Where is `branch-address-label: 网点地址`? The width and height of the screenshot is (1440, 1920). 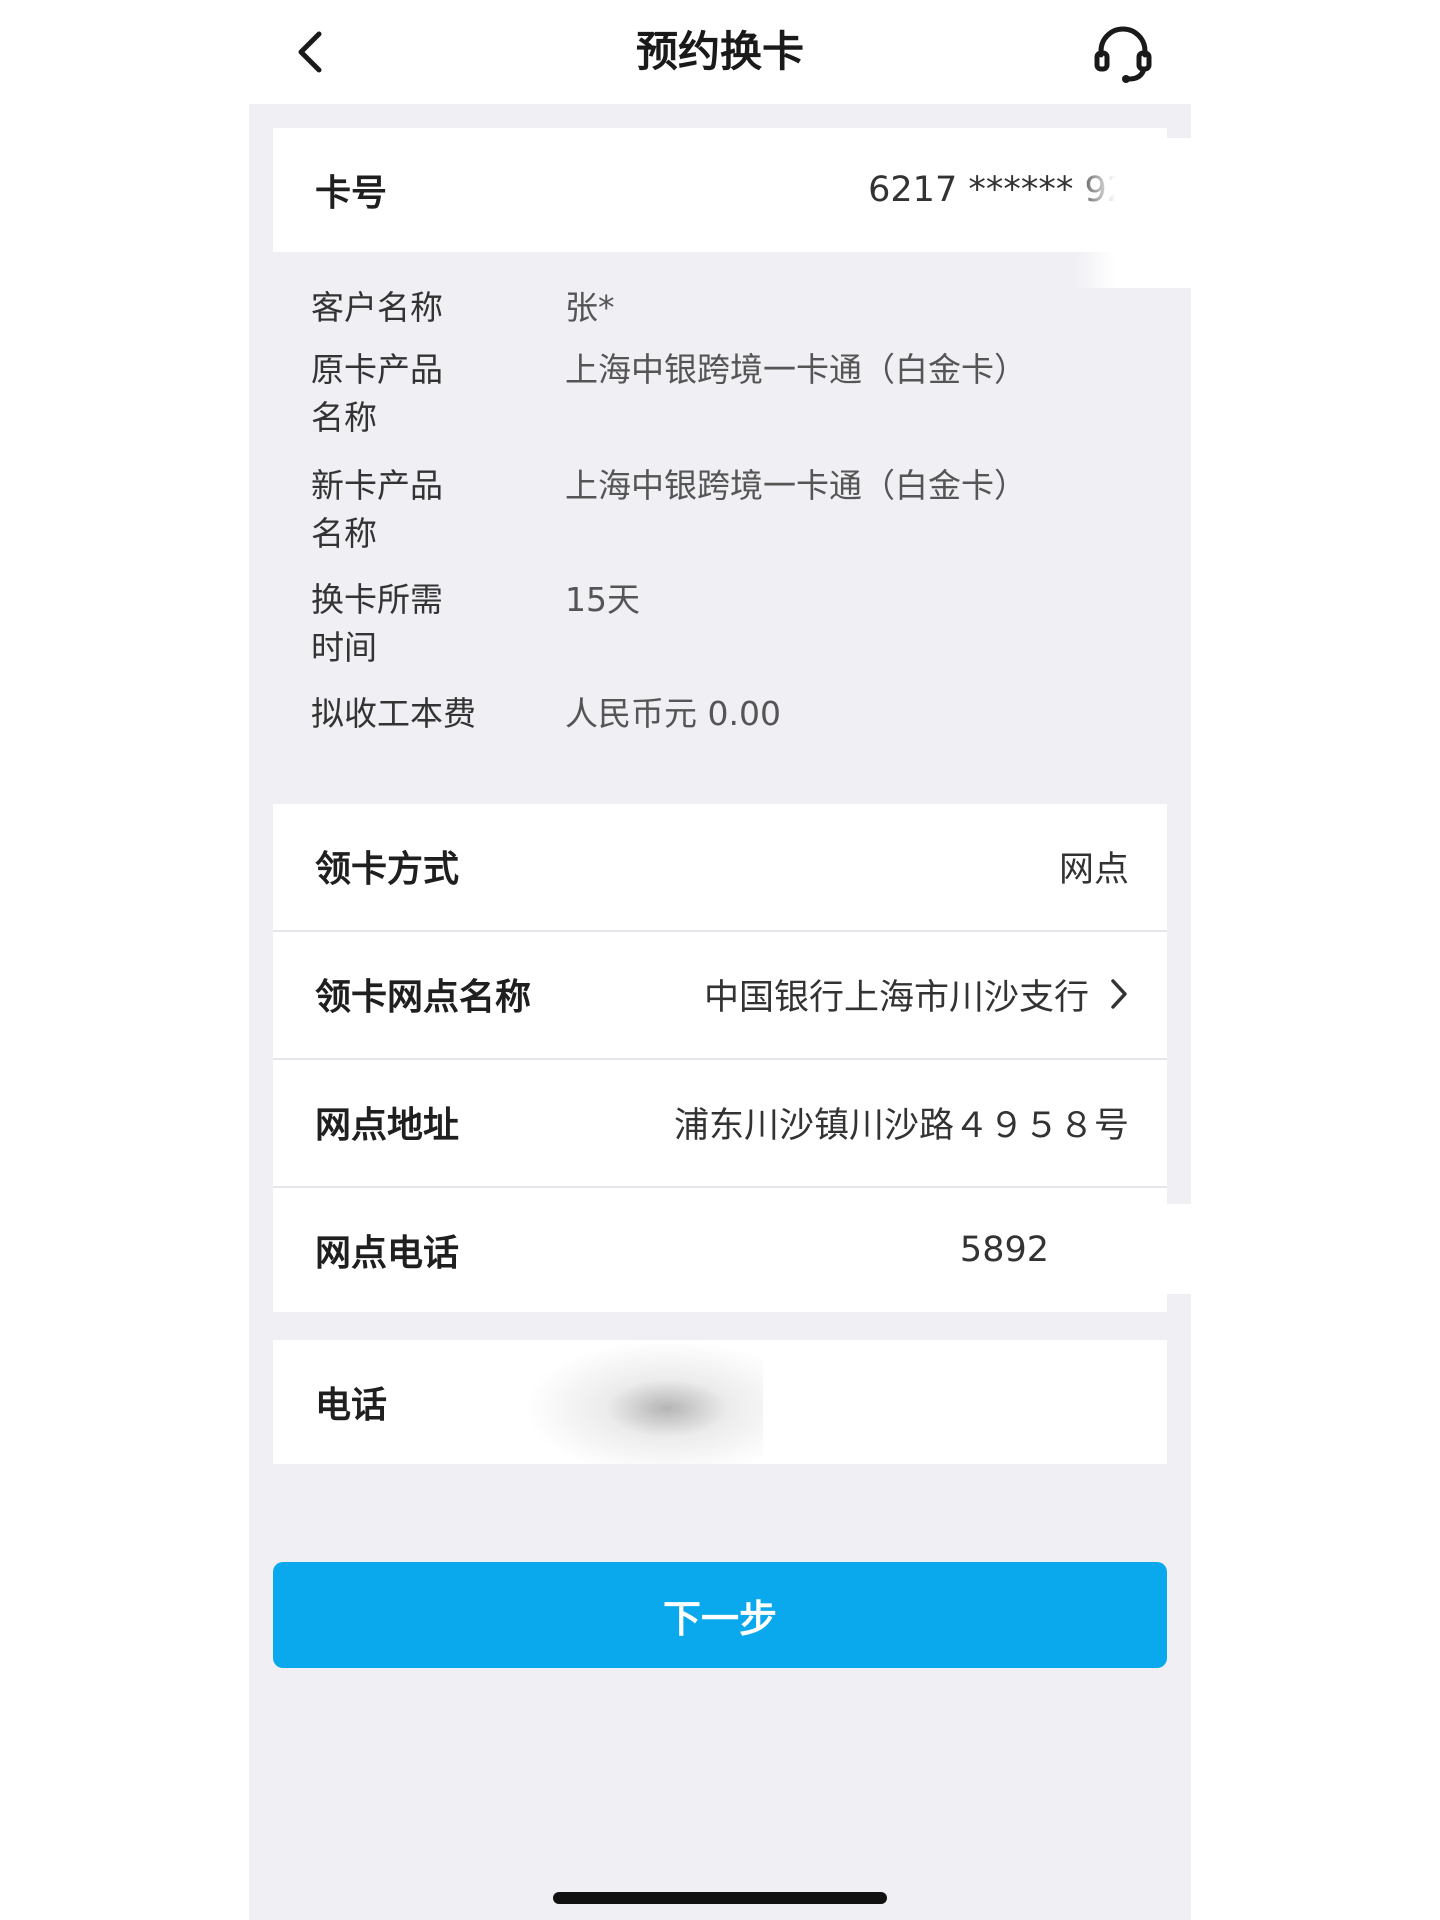
branch-address-label: 网点地址 is located at coordinates (387, 1125).